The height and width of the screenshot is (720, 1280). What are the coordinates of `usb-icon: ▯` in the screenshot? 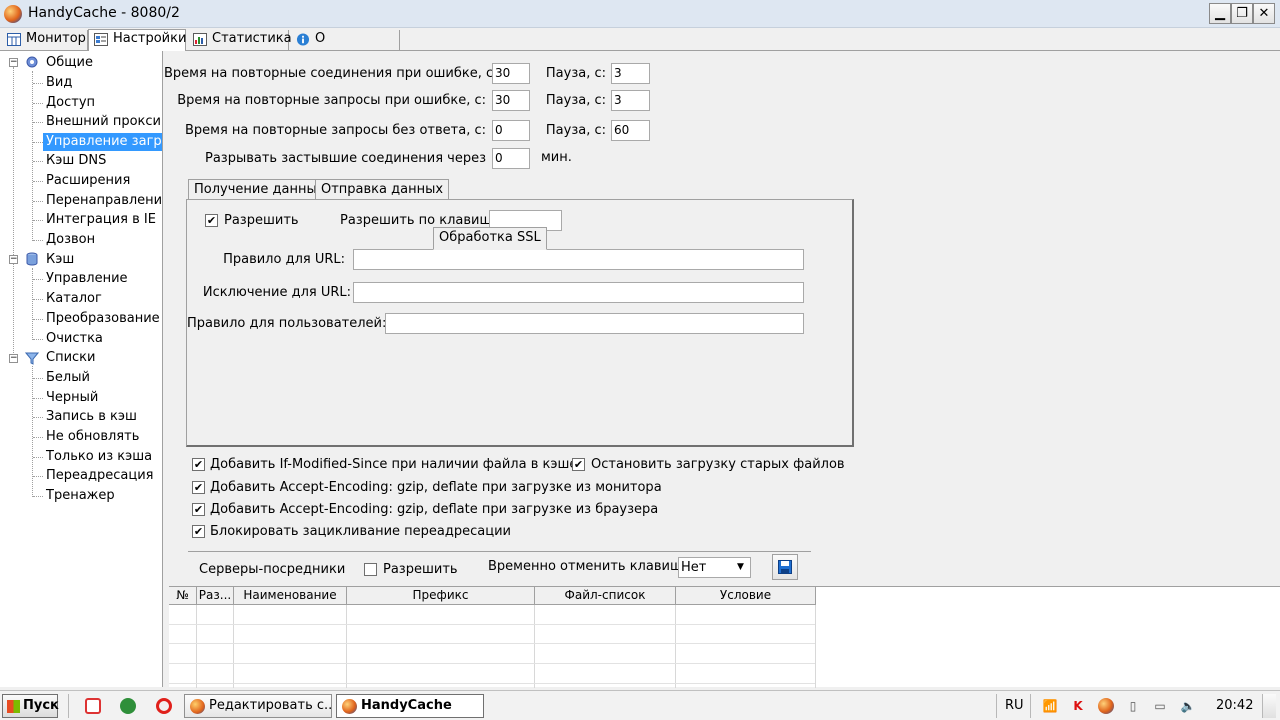 It's located at (1133, 706).